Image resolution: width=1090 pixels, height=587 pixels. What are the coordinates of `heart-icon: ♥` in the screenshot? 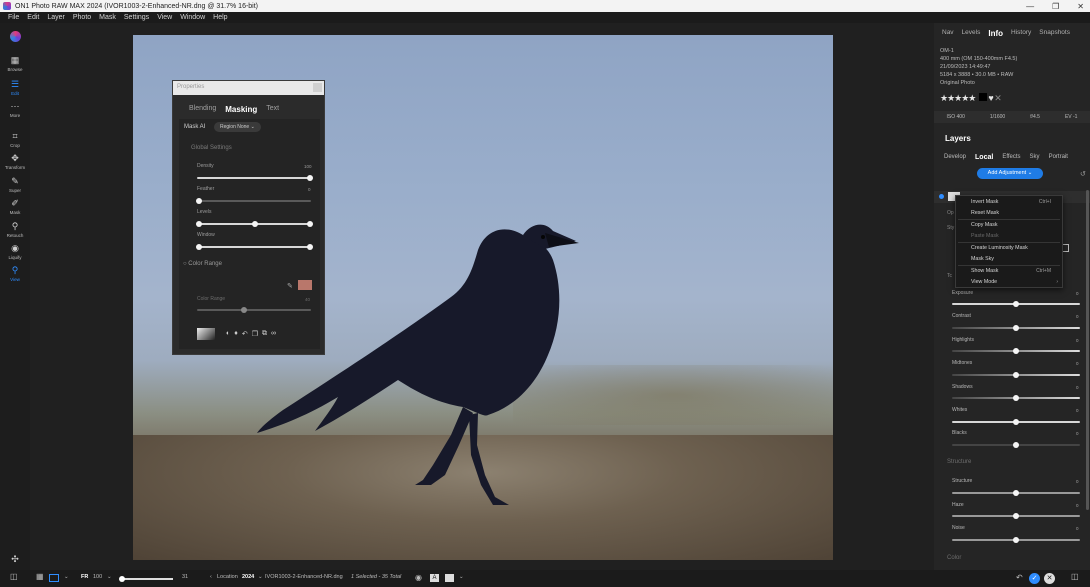 It's located at (990, 98).